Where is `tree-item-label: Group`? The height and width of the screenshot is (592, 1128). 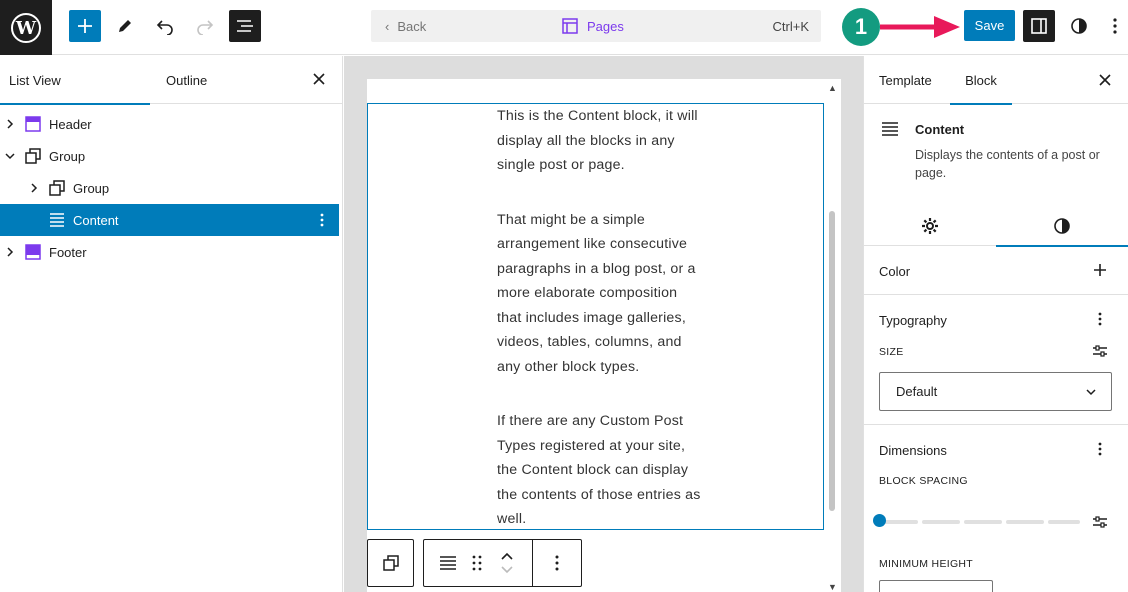 tree-item-label: Group is located at coordinates (91, 188).